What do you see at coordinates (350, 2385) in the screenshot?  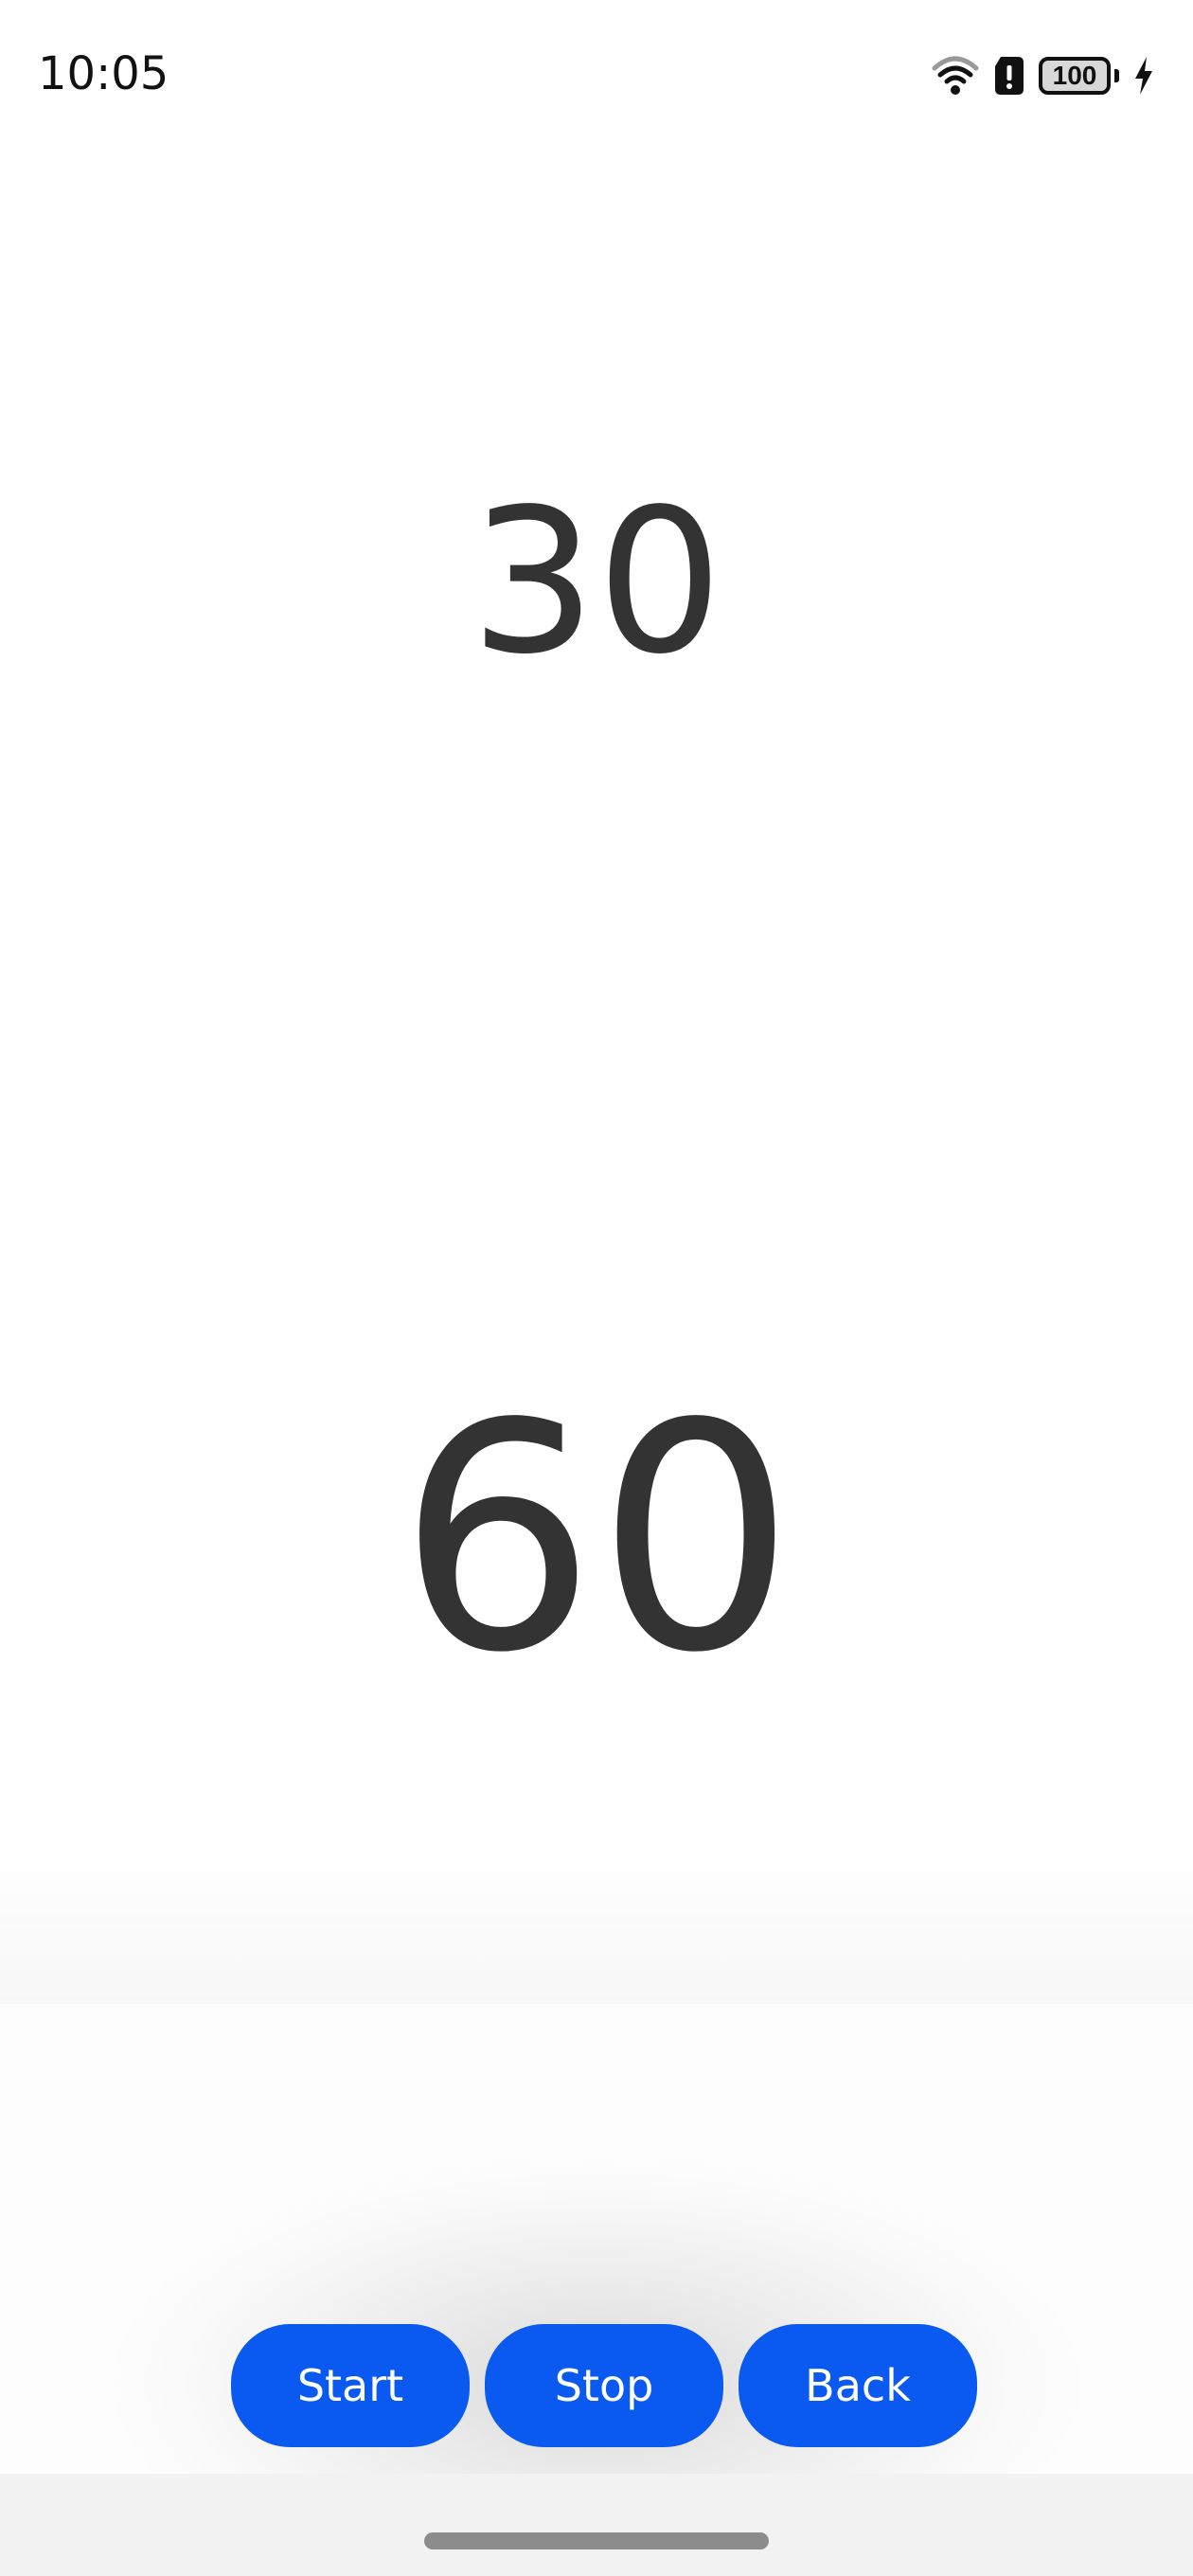 I see `start-button: Start` at bounding box center [350, 2385].